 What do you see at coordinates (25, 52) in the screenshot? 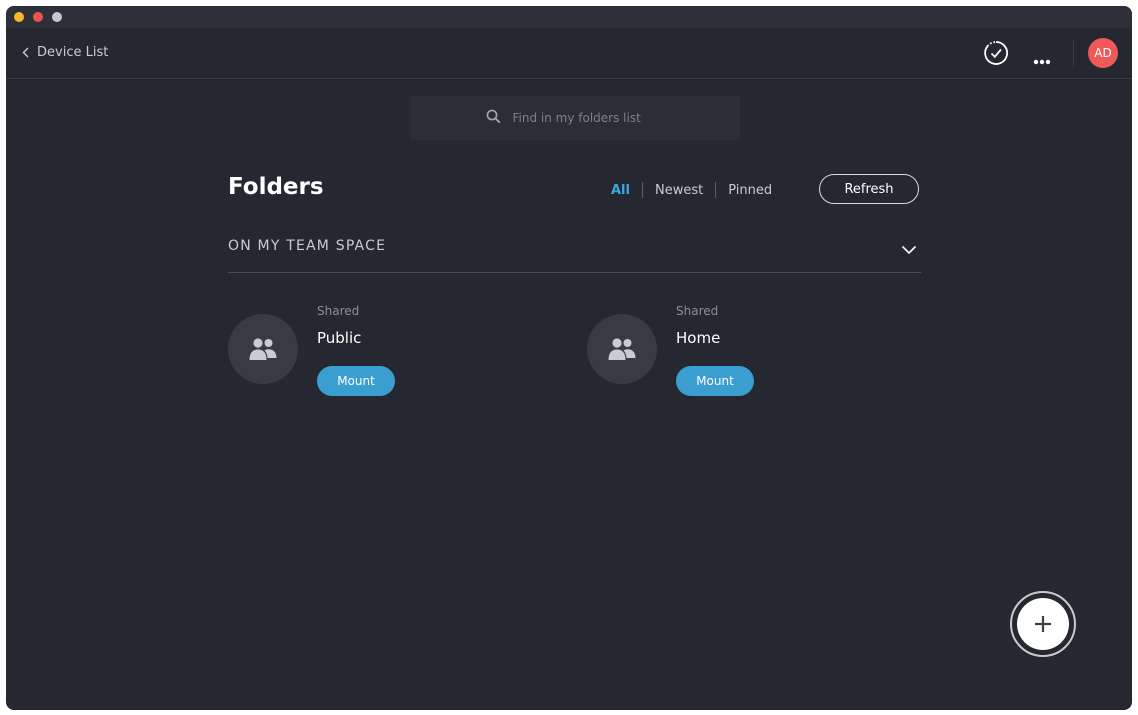
I see `chevron-left-icon` at bounding box center [25, 52].